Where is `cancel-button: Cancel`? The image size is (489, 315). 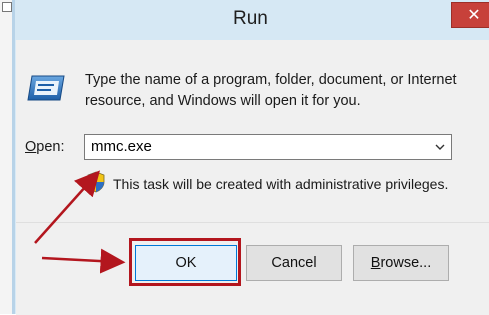
cancel-button: Cancel is located at coordinates (294, 263).